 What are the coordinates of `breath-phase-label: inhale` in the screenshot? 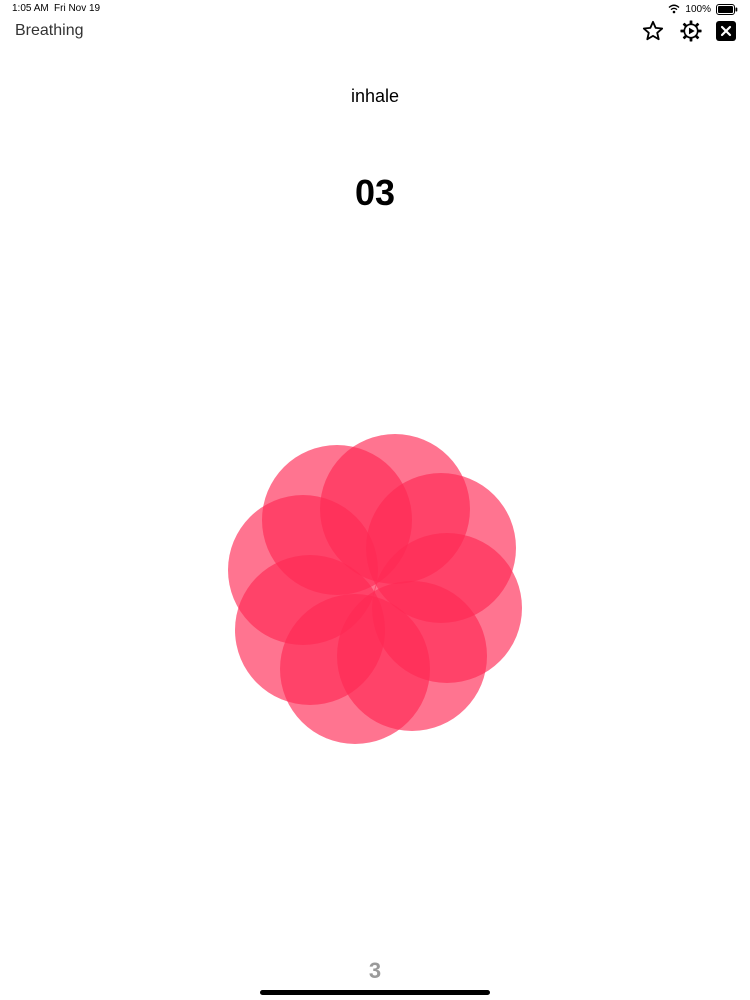 It's located at (375, 96).